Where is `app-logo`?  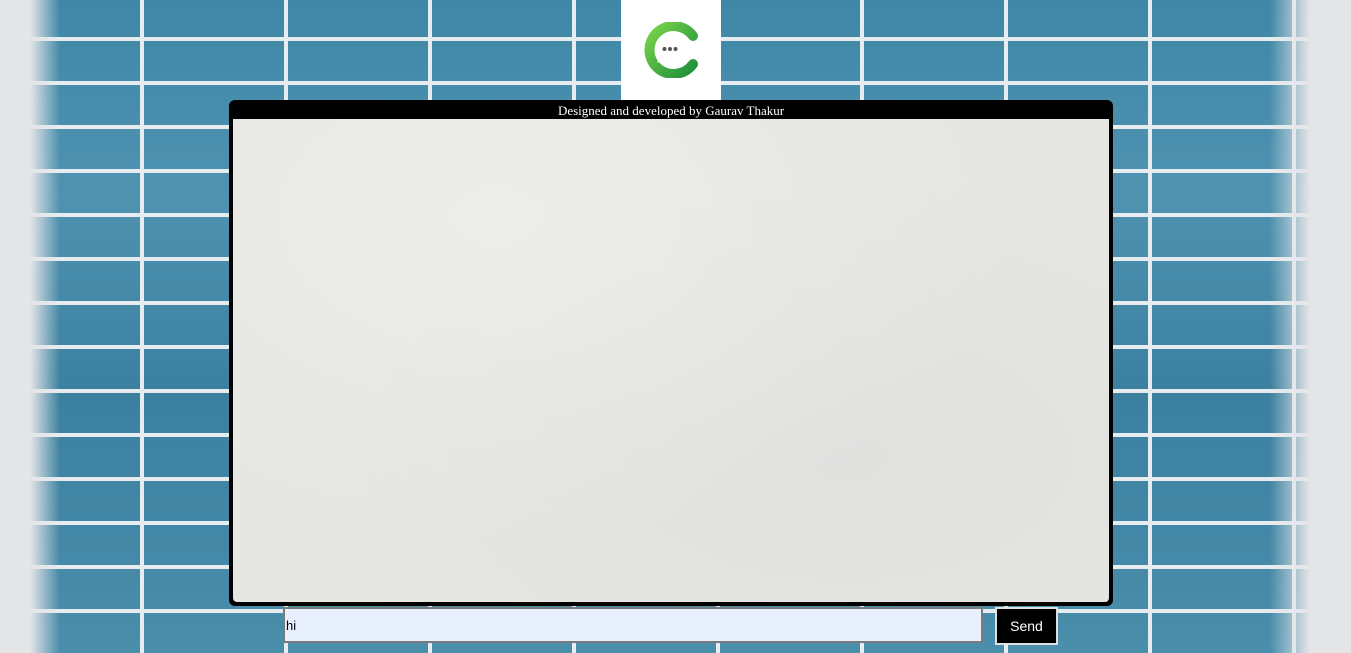
app-logo is located at coordinates (671, 50).